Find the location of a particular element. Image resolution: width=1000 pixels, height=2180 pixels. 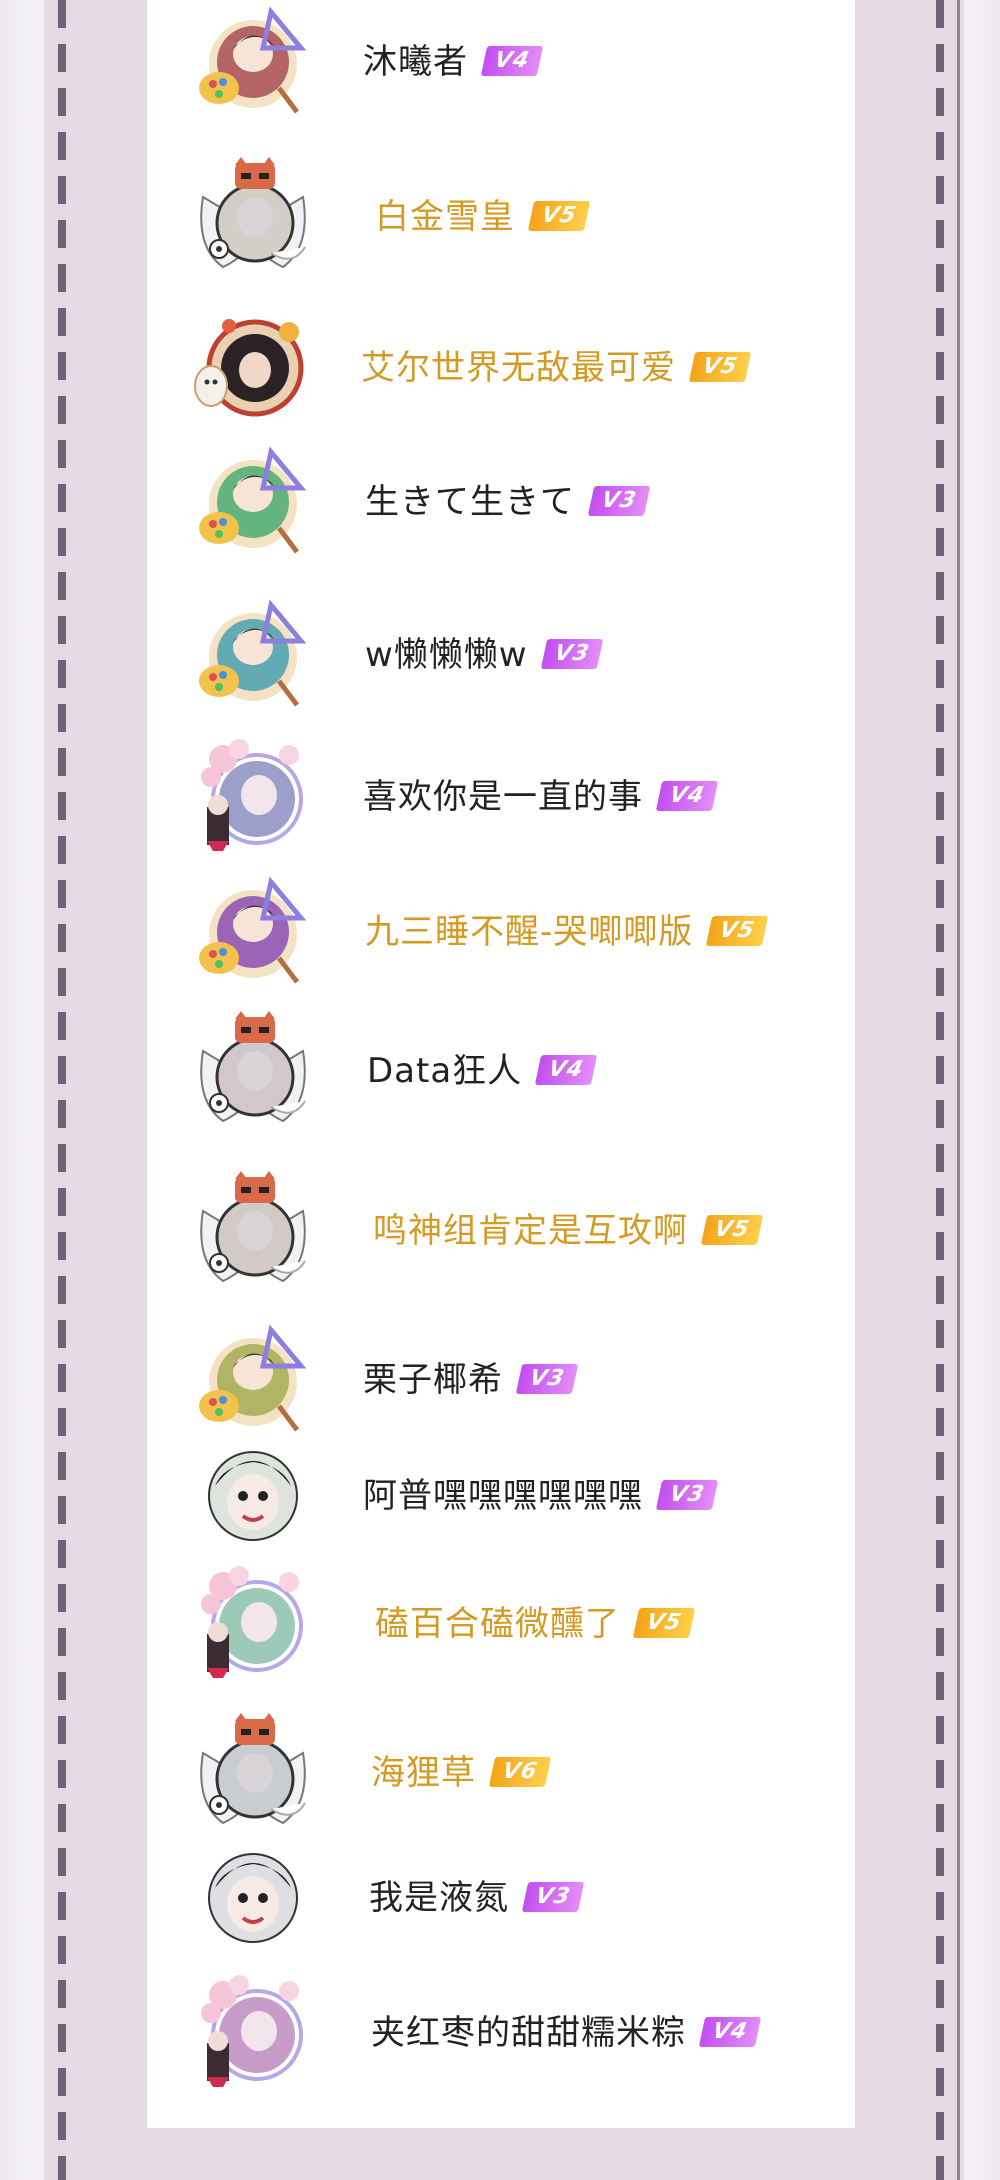

username: 白金雪皇 is located at coordinates (445, 217).